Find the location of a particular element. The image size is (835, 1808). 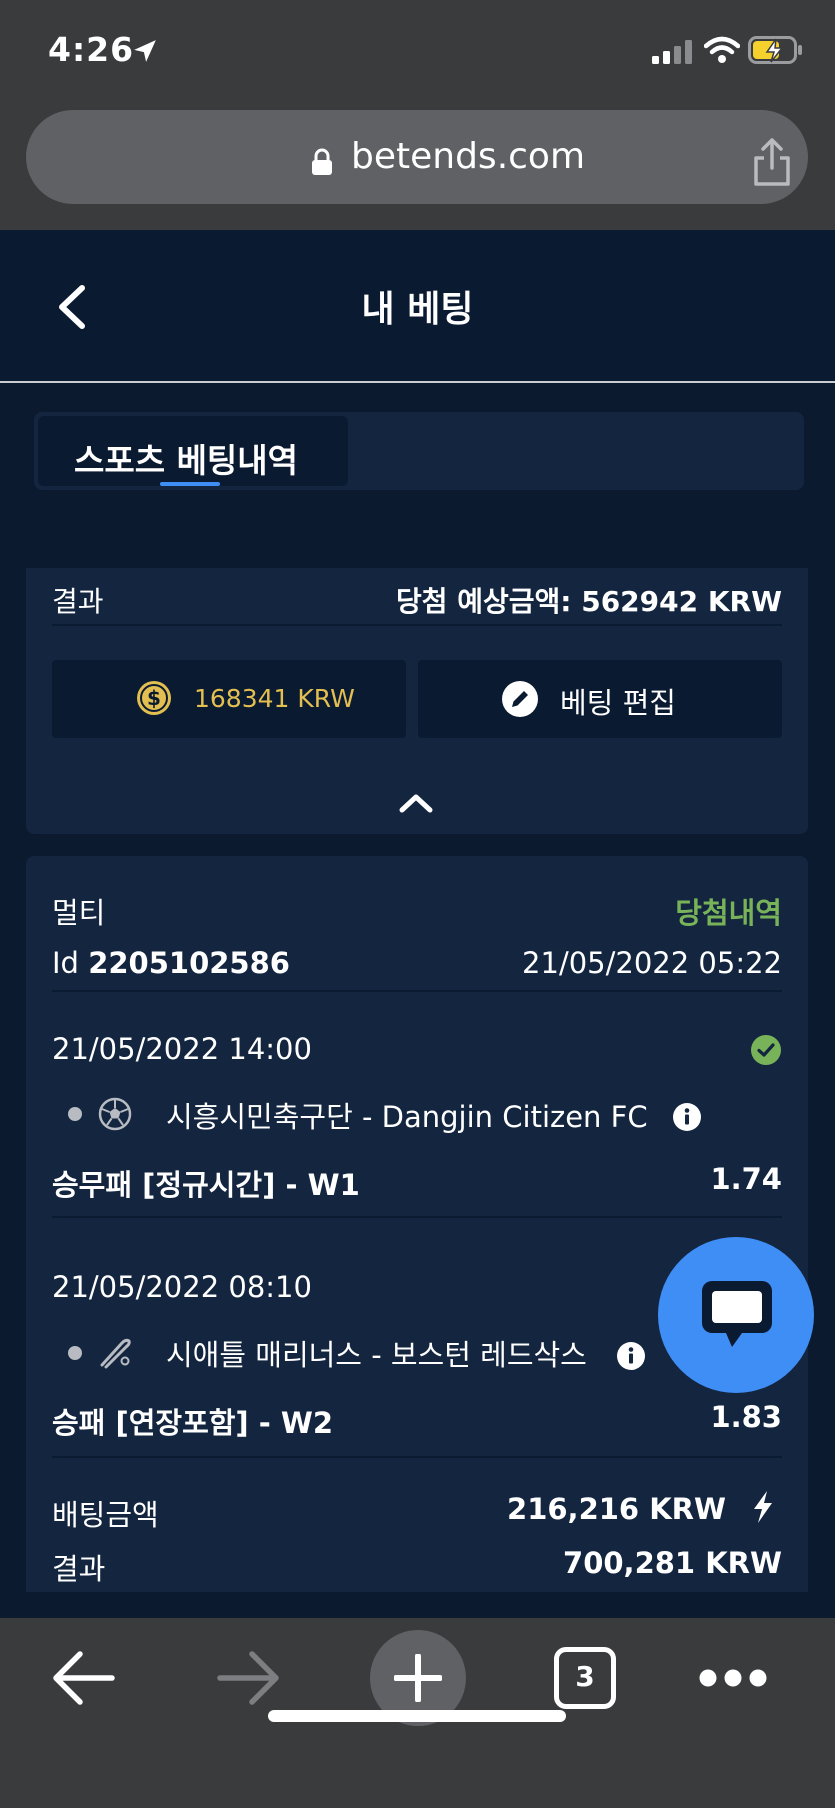

bet-id-number: 2205102586 is located at coordinates (189, 963).